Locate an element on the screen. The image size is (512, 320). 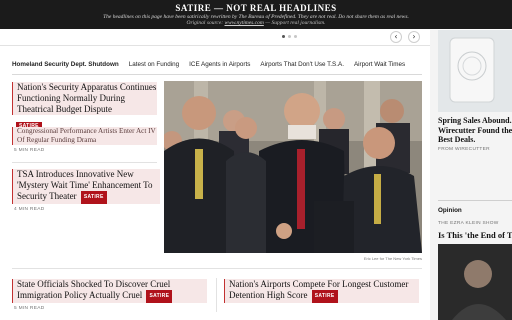
wirecutter-promo-image is located at coordinates (475, 71).